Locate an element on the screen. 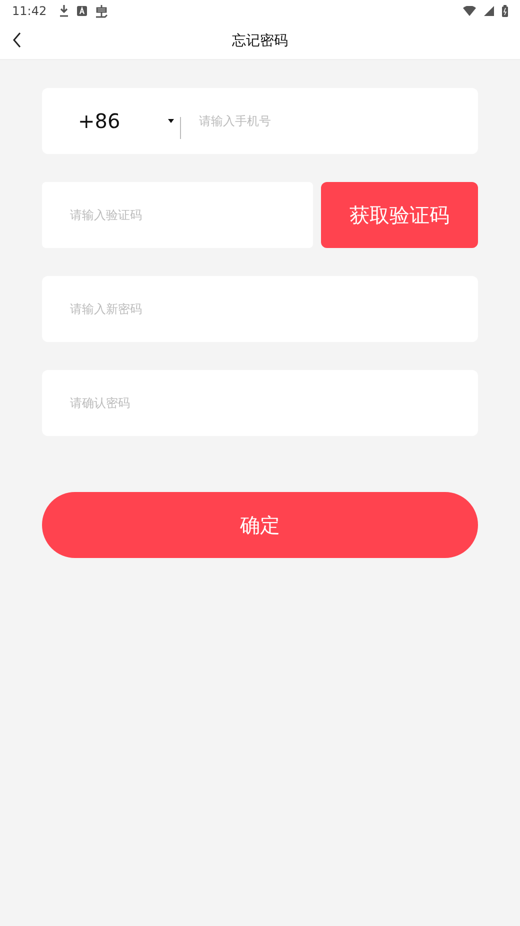 The height and width of the screenshot is (926, 520). signal-icon is located at coordinates (489, 11).